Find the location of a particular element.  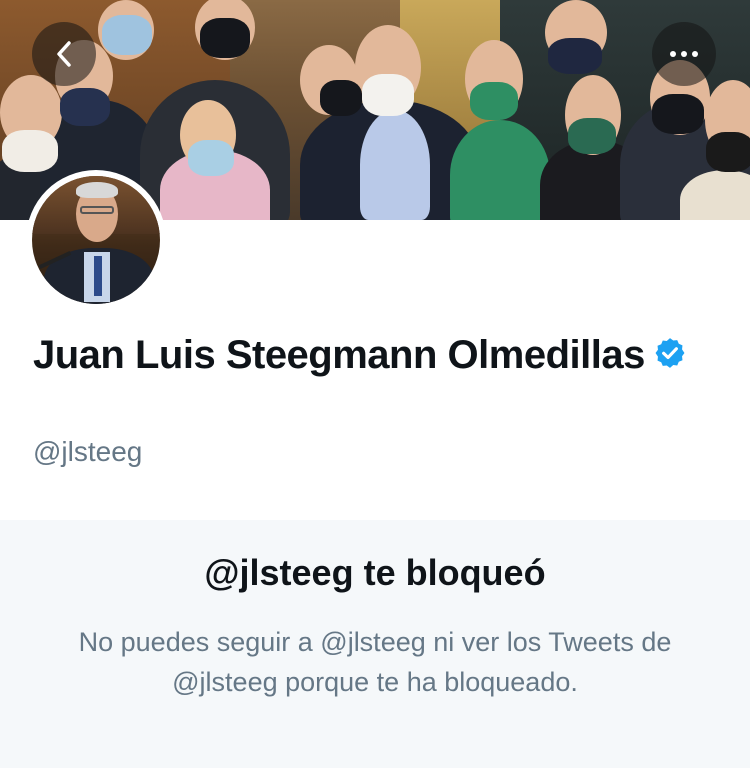

display-name-text: Juan Luis Steegmann Olmedillas is located at coordinates (339, 355).